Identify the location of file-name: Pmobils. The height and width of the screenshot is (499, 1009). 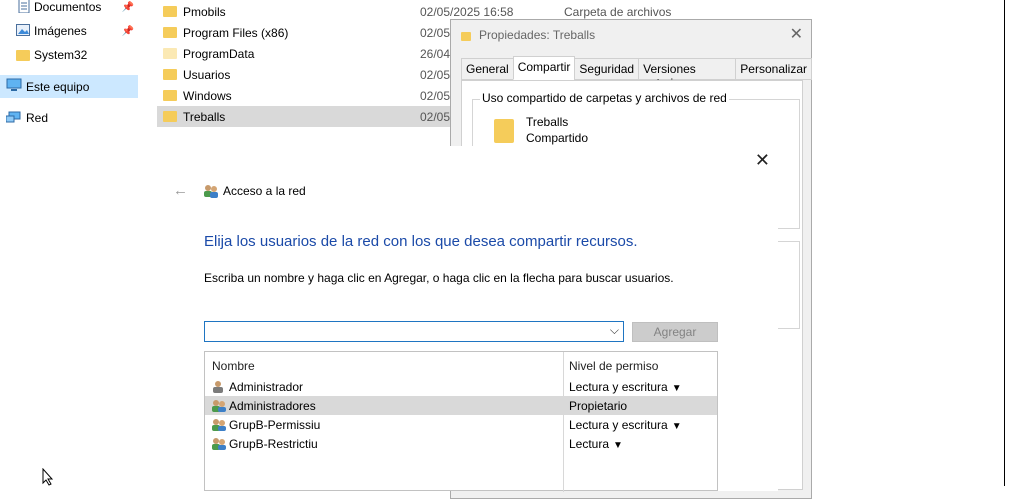
(204, 11).